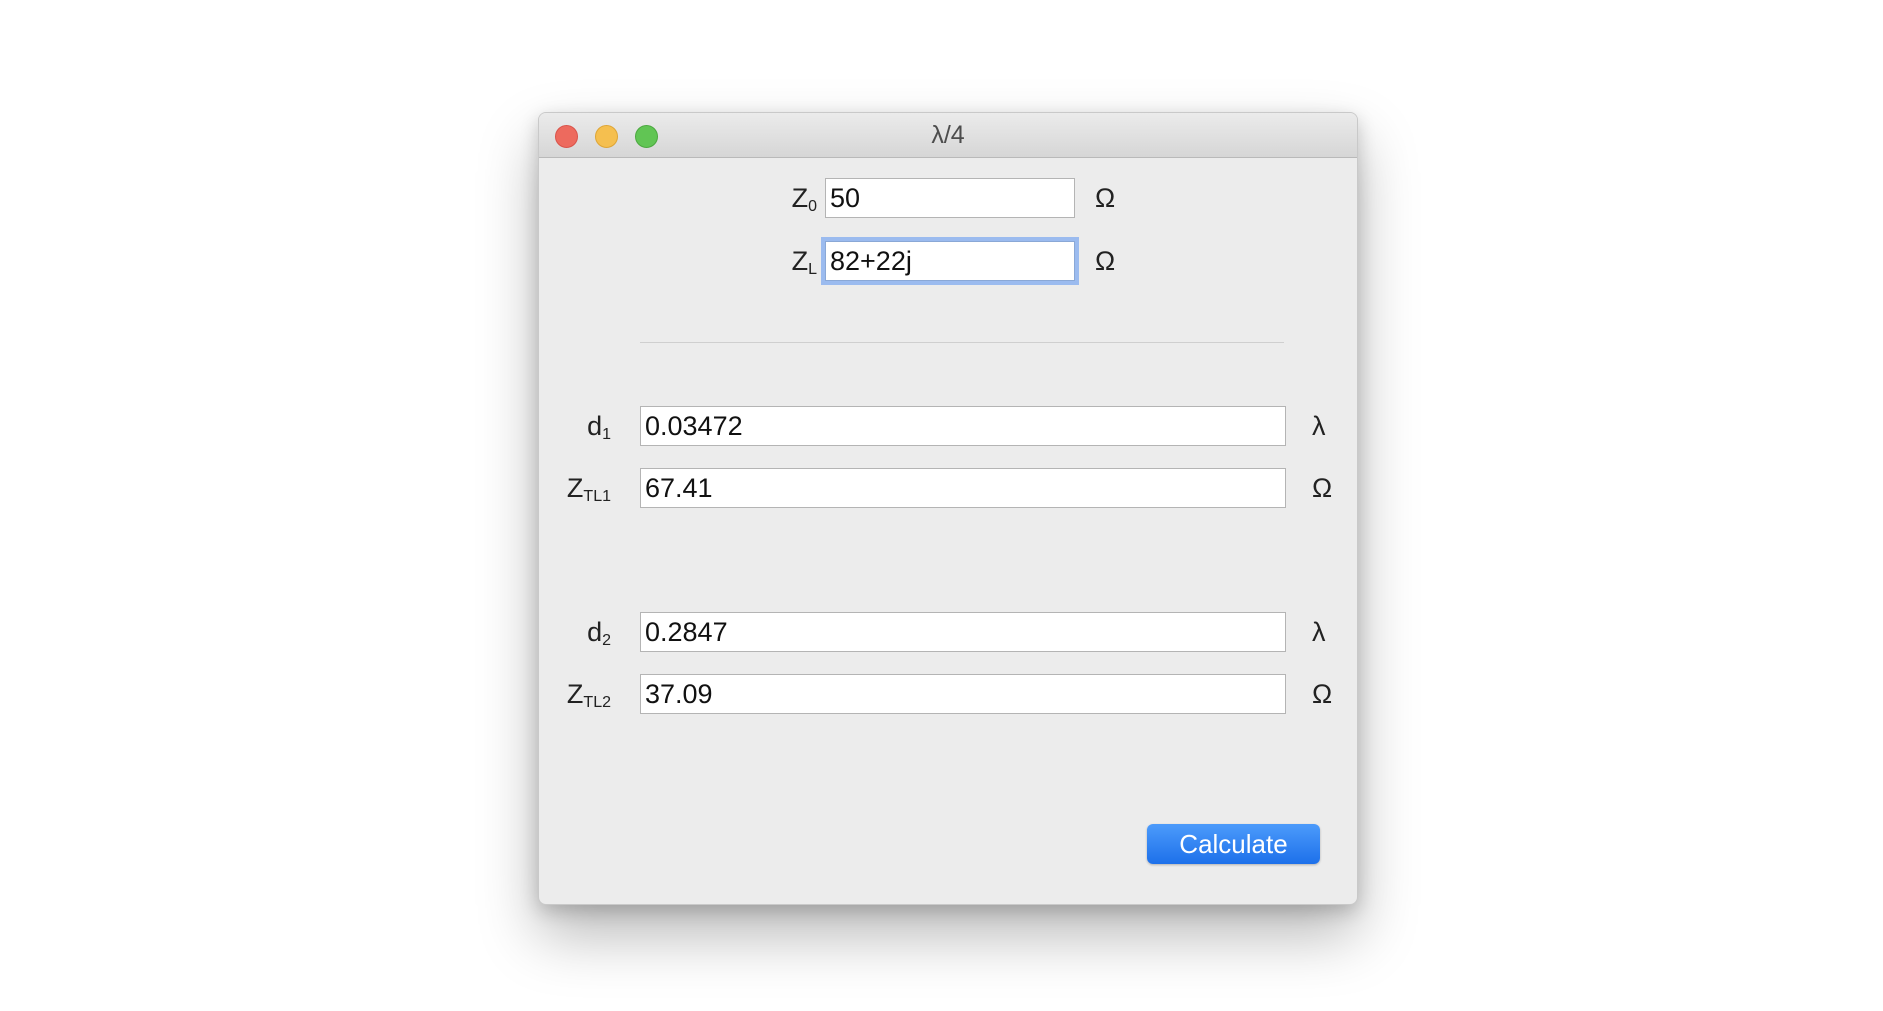 The height and width of the screenshot is (1011, 1883). I want to click on ztl2-unit: Ω, so click(1322, 694).